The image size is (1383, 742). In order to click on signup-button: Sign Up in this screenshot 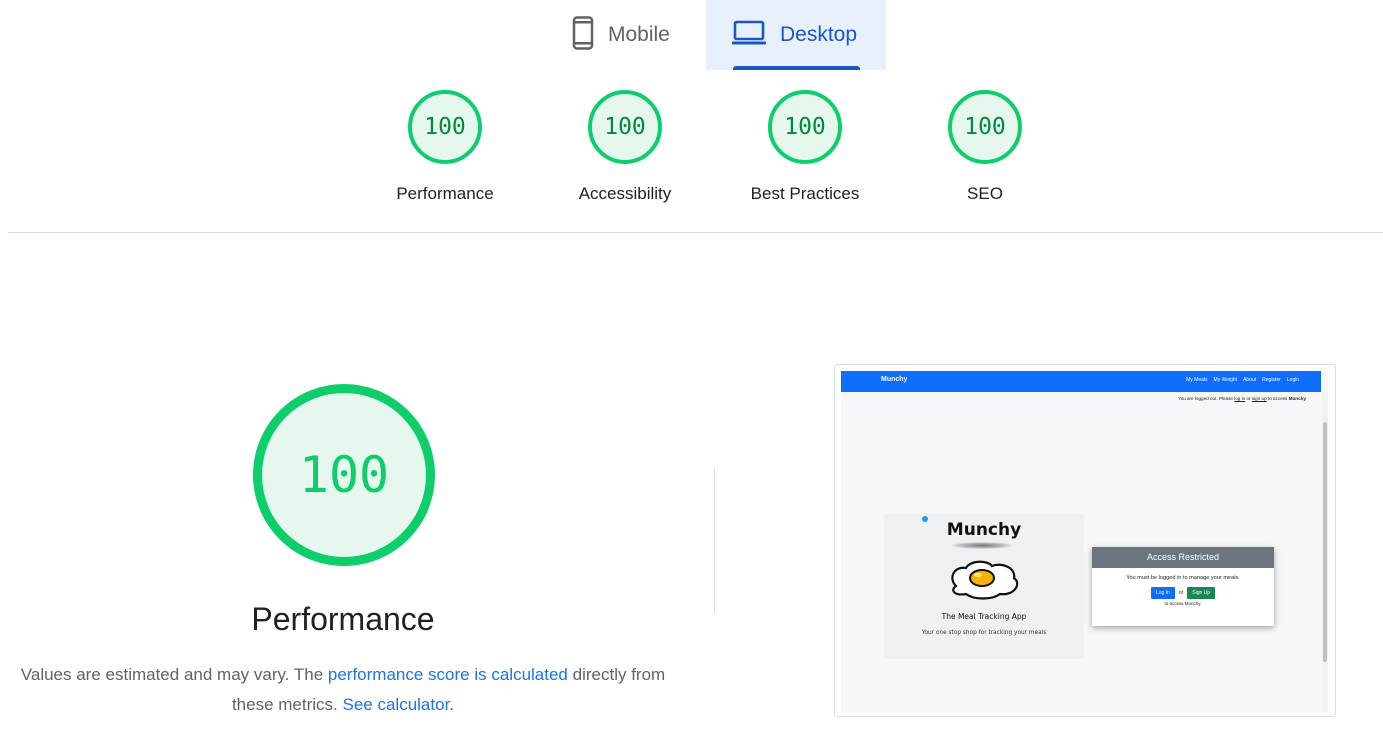, I will do `click(1201, 593)`.